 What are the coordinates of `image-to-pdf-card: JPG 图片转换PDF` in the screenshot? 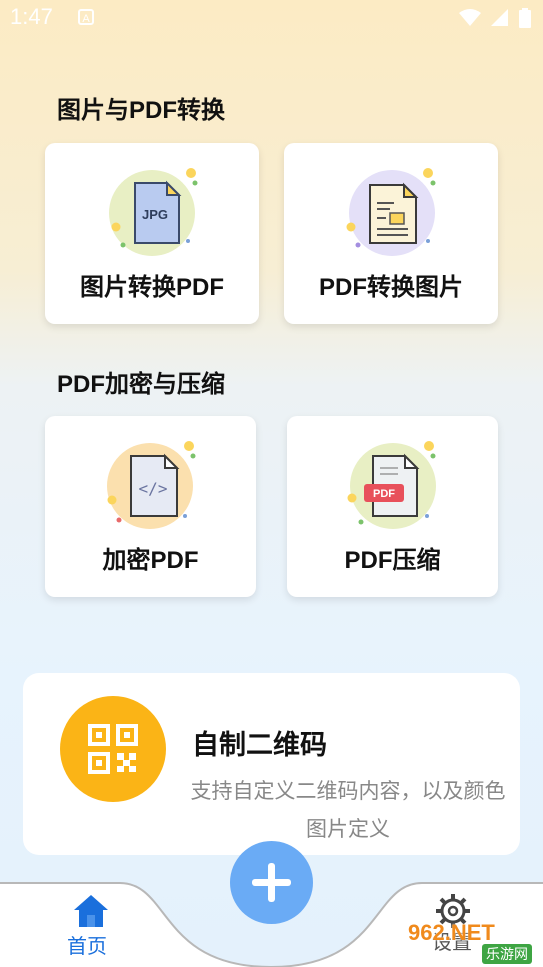 It's located at (152, 233).